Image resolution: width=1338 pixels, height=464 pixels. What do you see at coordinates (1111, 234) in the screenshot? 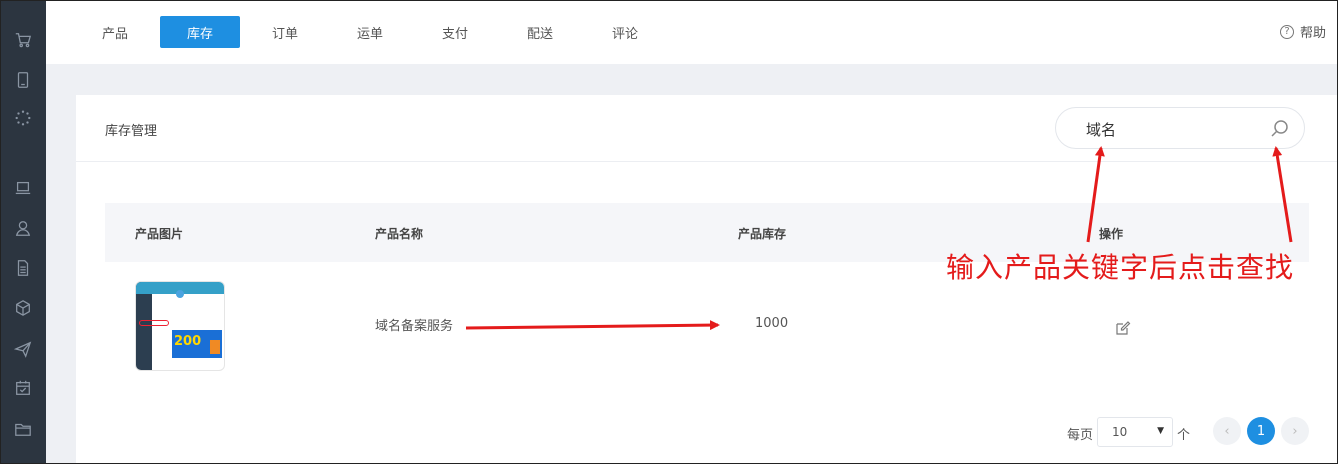
I see `column-header: 操作` at bounding box center [1111, 234].